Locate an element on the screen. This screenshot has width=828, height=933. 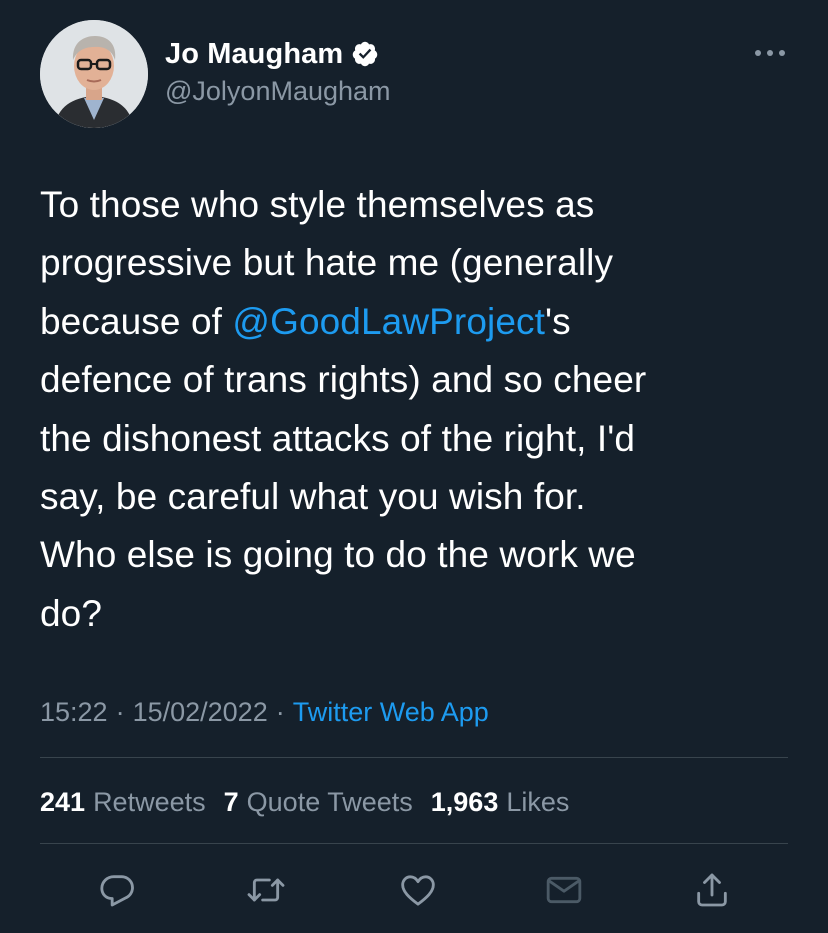
tweet-stats: 241 Retweets 7 Quote Tweets 1,963 Likes is located at coordinates (313, 802).